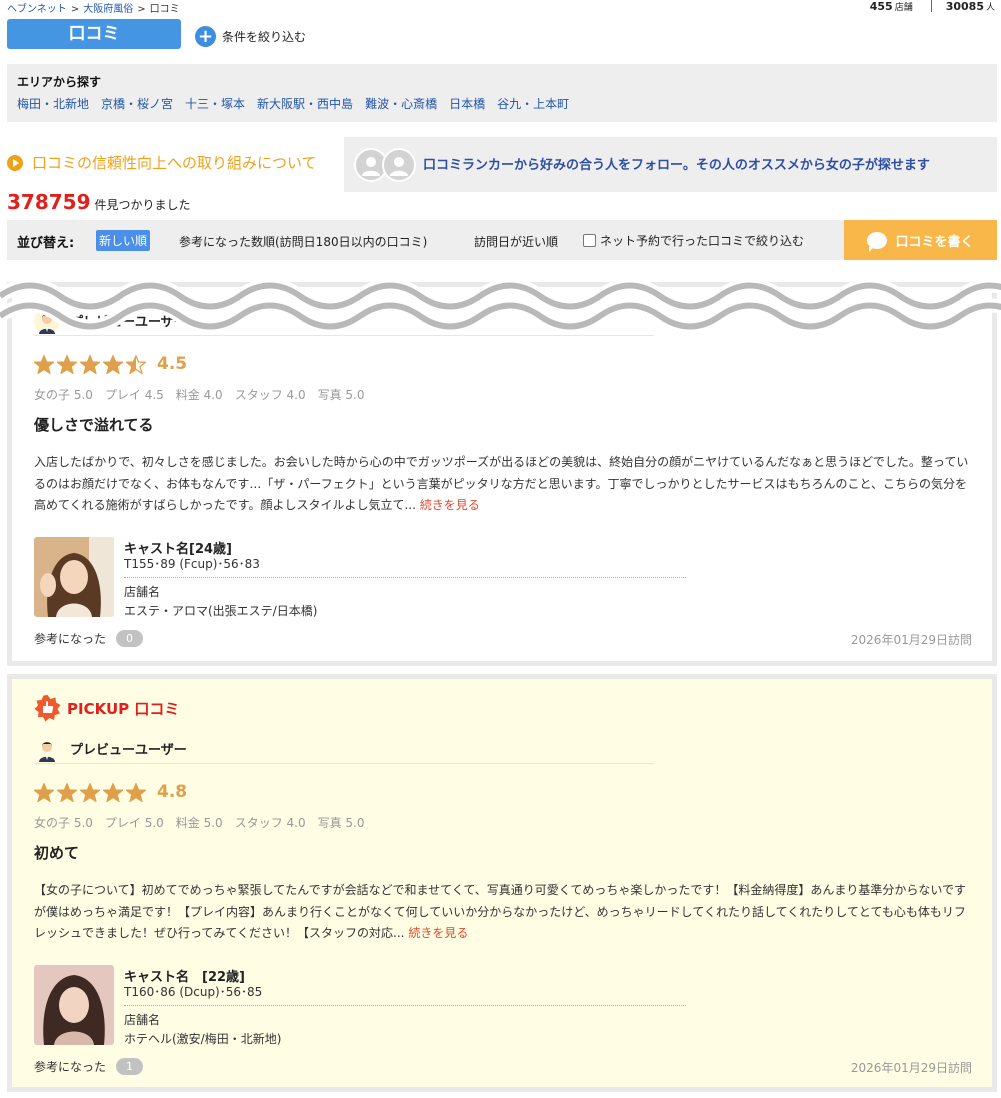 This screenshot has height=1098, width=1001. Describe the element at coordinates (903, 8) in the screenshot. I see `shops-unit: 店舗` at that location.